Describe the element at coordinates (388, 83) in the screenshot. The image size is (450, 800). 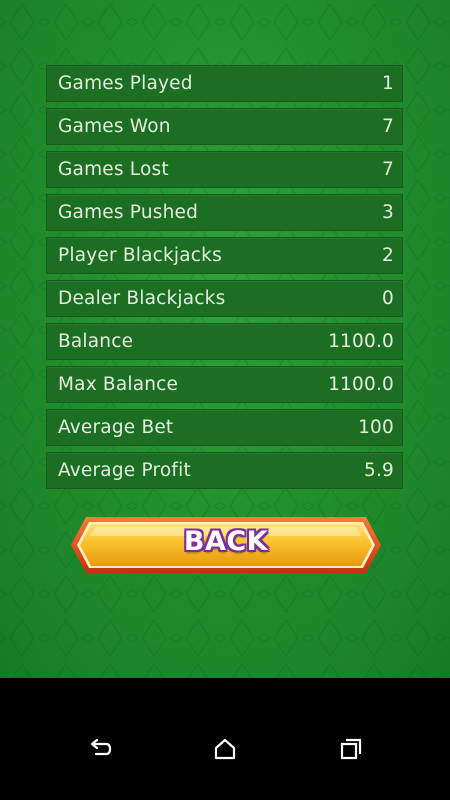
I see `stat-value: 1` at that location.